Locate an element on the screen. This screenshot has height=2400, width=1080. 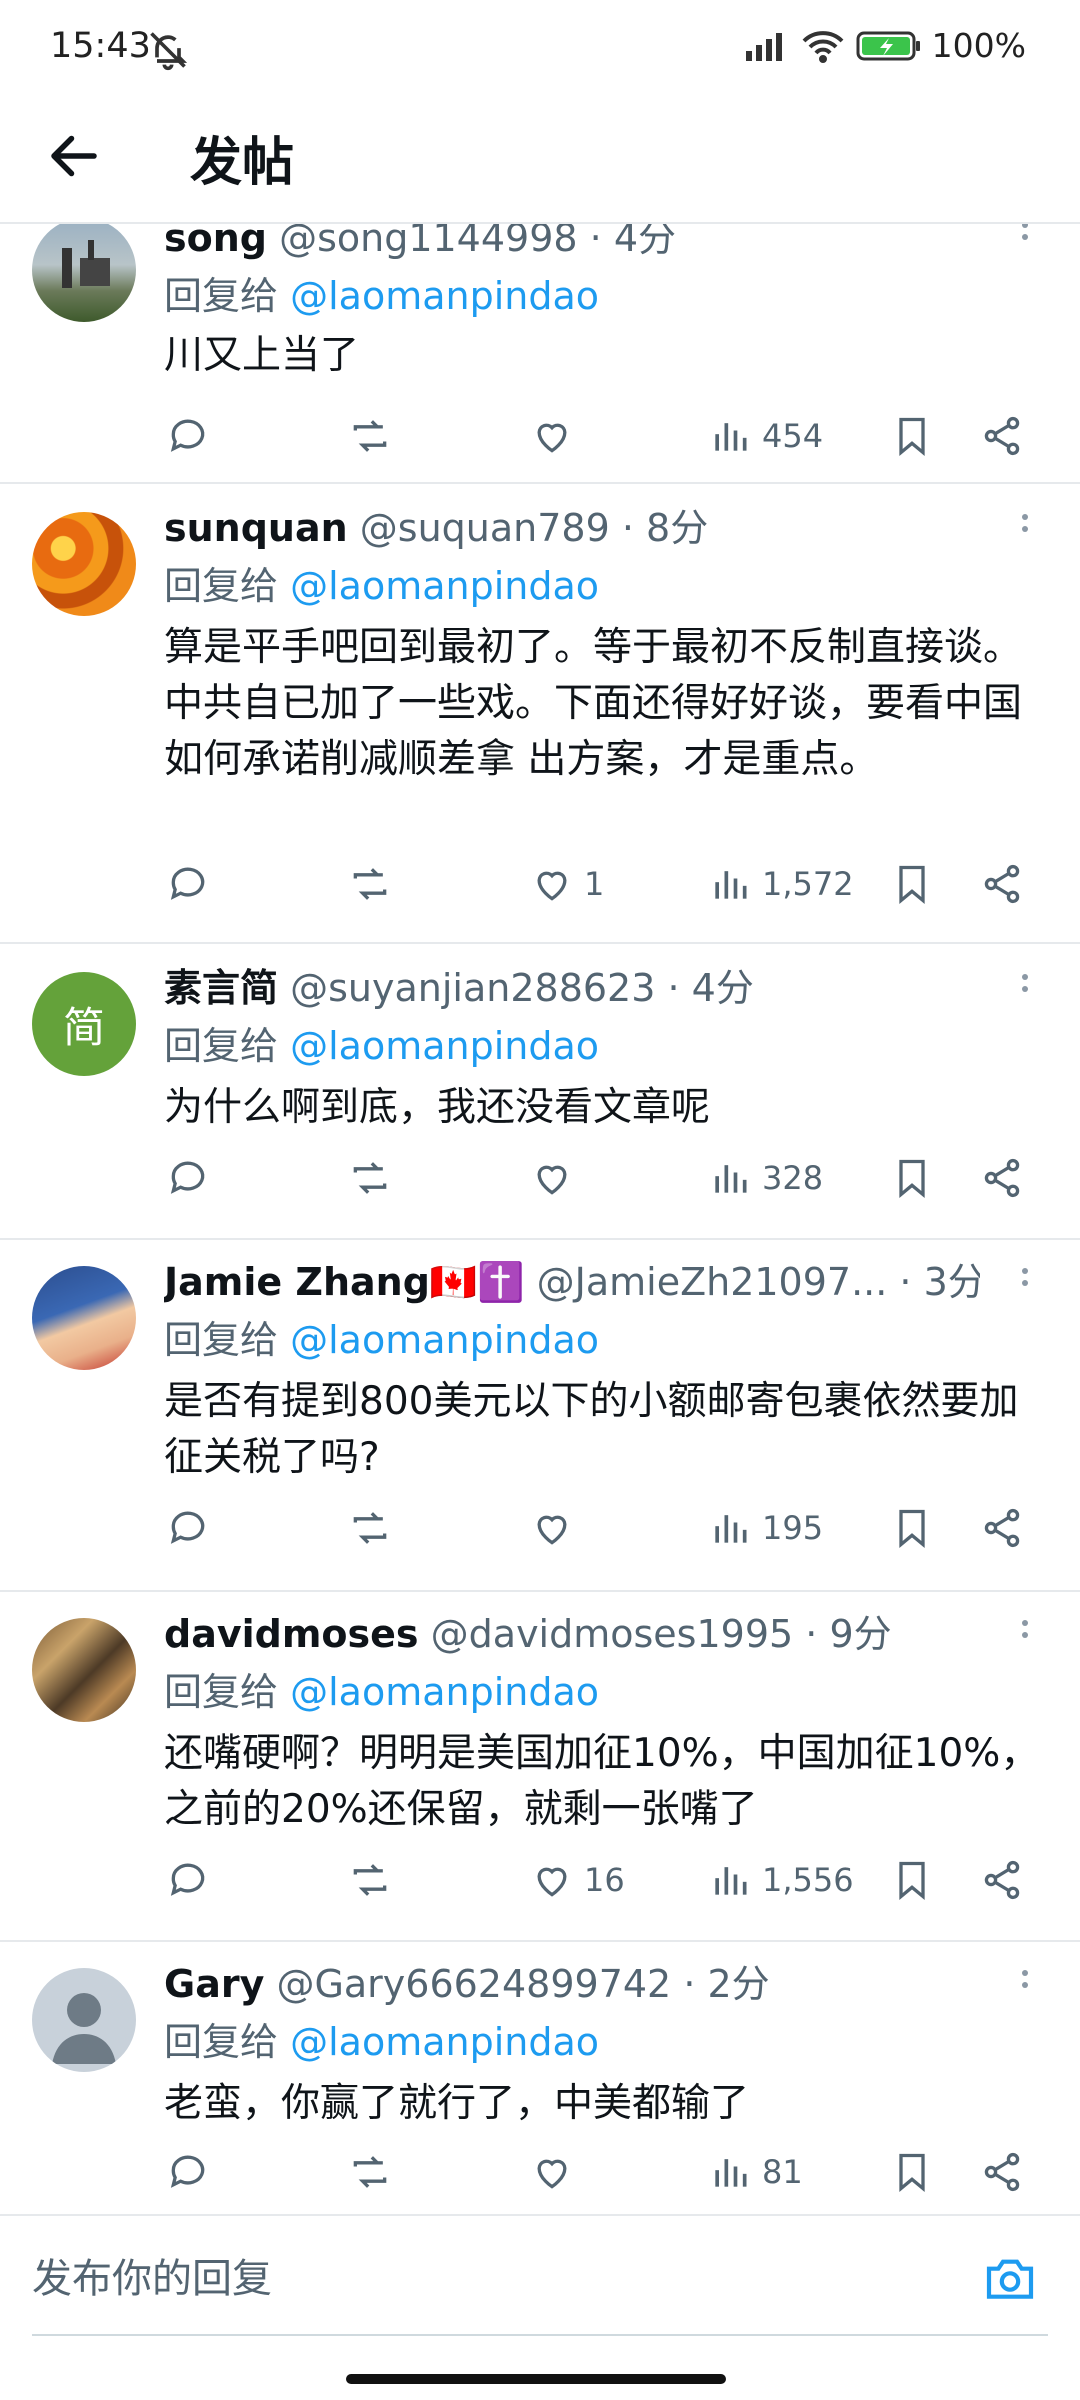
tweet-actions: 195 is located at coordinates (540, 1528).